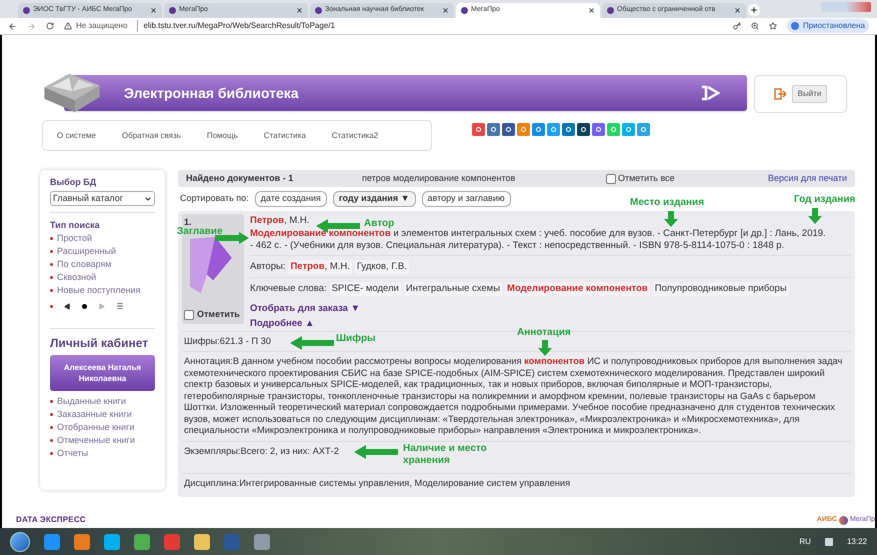 The height and width of the screenshot is (555, 877). I want to click on cabinet-link: Отобранные книги, so click(95, 427).